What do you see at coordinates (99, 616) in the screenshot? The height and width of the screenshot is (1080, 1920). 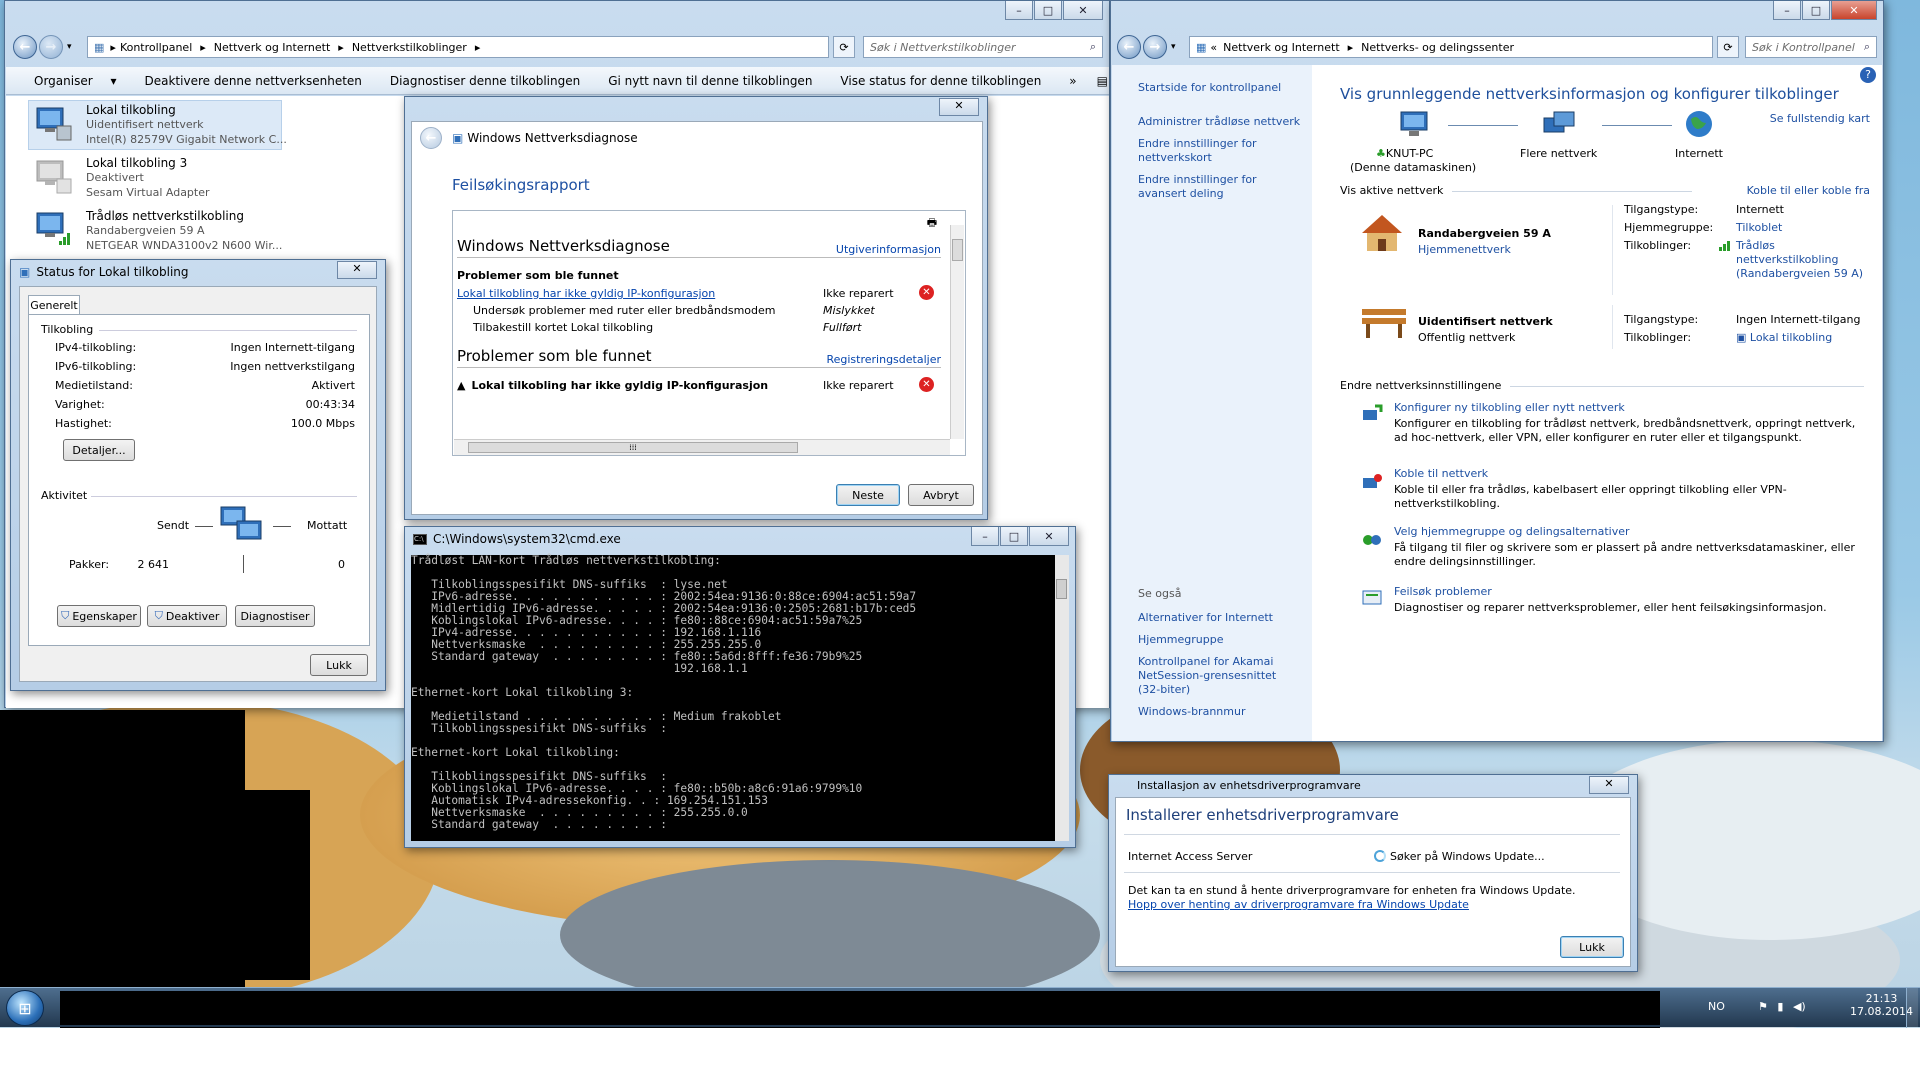 I see `properties-button: ⛉ Egenskaper` at bounding box center [99, 616].